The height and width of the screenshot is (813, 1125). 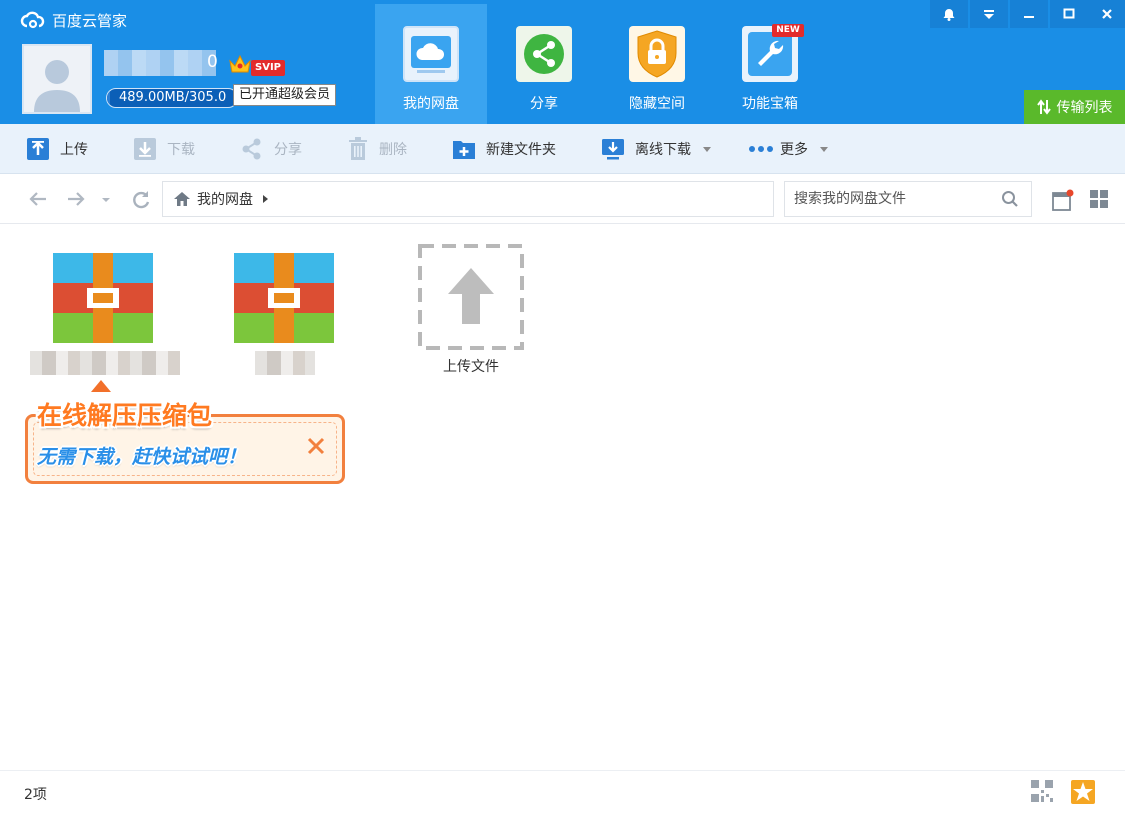 I want to click on maximize-button, so click(x=1069, y=14).